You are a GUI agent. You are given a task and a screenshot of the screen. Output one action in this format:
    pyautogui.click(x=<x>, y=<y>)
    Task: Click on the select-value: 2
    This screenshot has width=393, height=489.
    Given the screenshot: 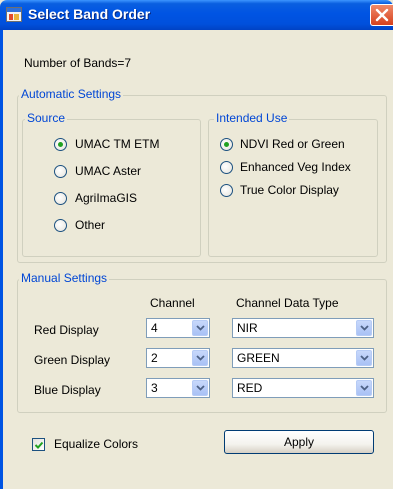 What is the action you would take?
    pyautogui.click(x=154, y=358)
    